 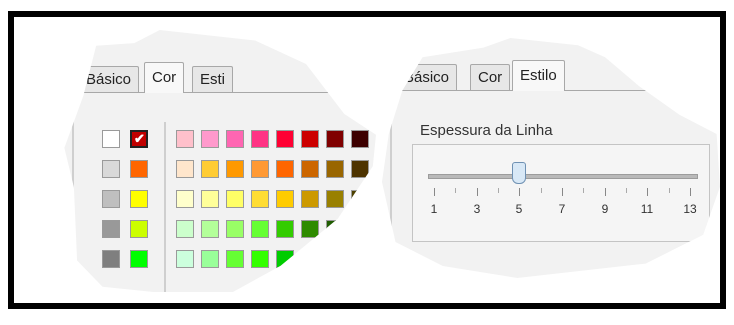 What do you see at coordinates (165, 207) in the screenshot?
I see `palette-divider` at bounding box center [165, 207].